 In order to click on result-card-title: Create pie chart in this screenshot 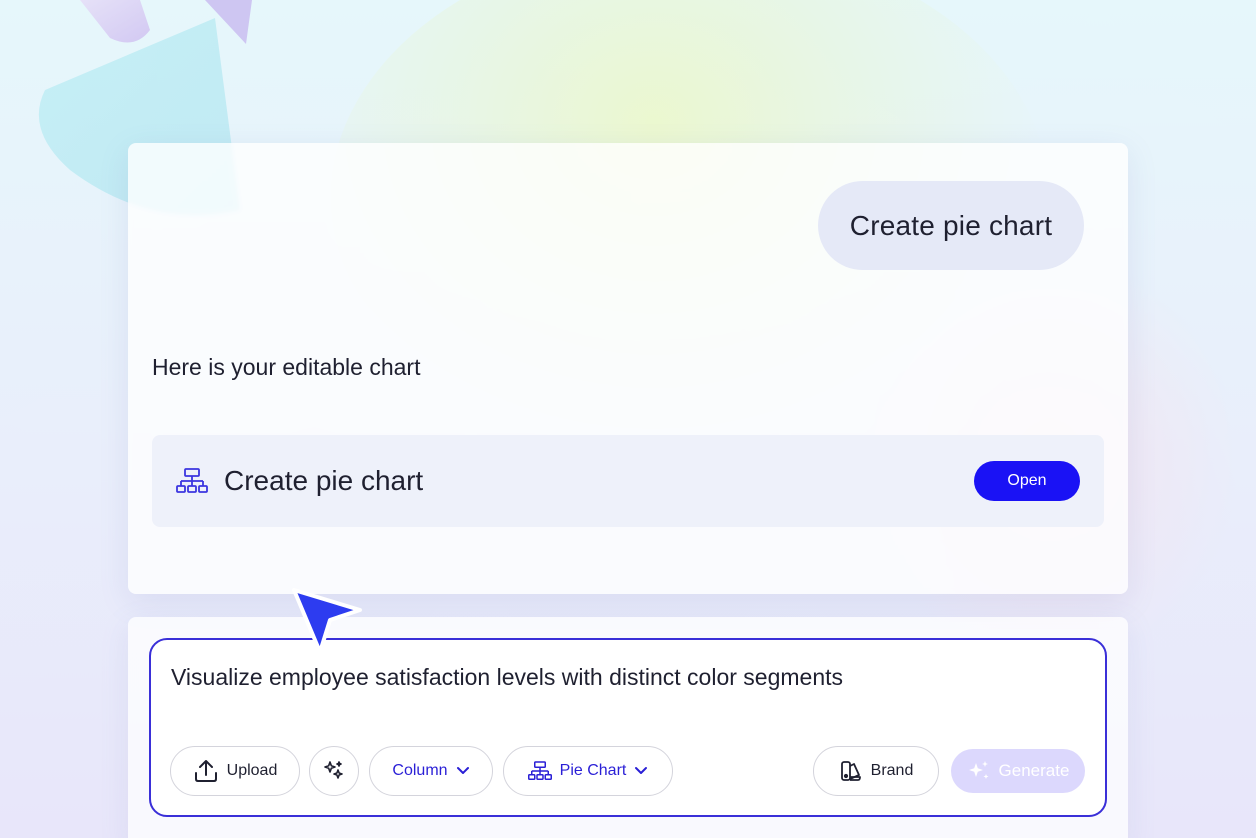, I will do `click(324, 480)`.